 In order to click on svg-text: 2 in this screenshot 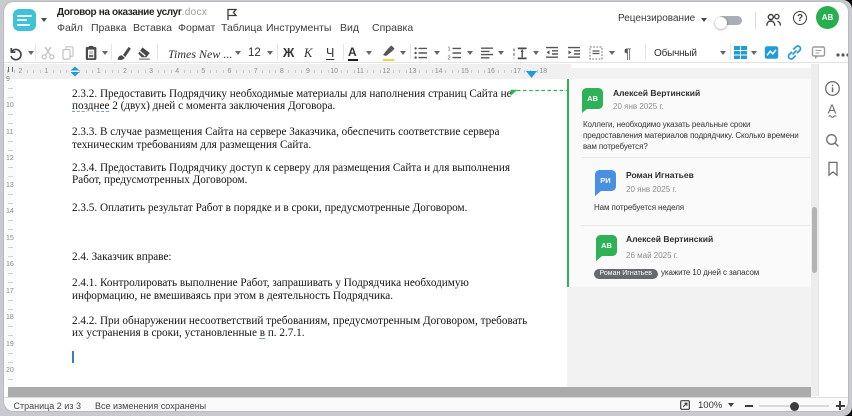, I will do `click(449, 59)`.